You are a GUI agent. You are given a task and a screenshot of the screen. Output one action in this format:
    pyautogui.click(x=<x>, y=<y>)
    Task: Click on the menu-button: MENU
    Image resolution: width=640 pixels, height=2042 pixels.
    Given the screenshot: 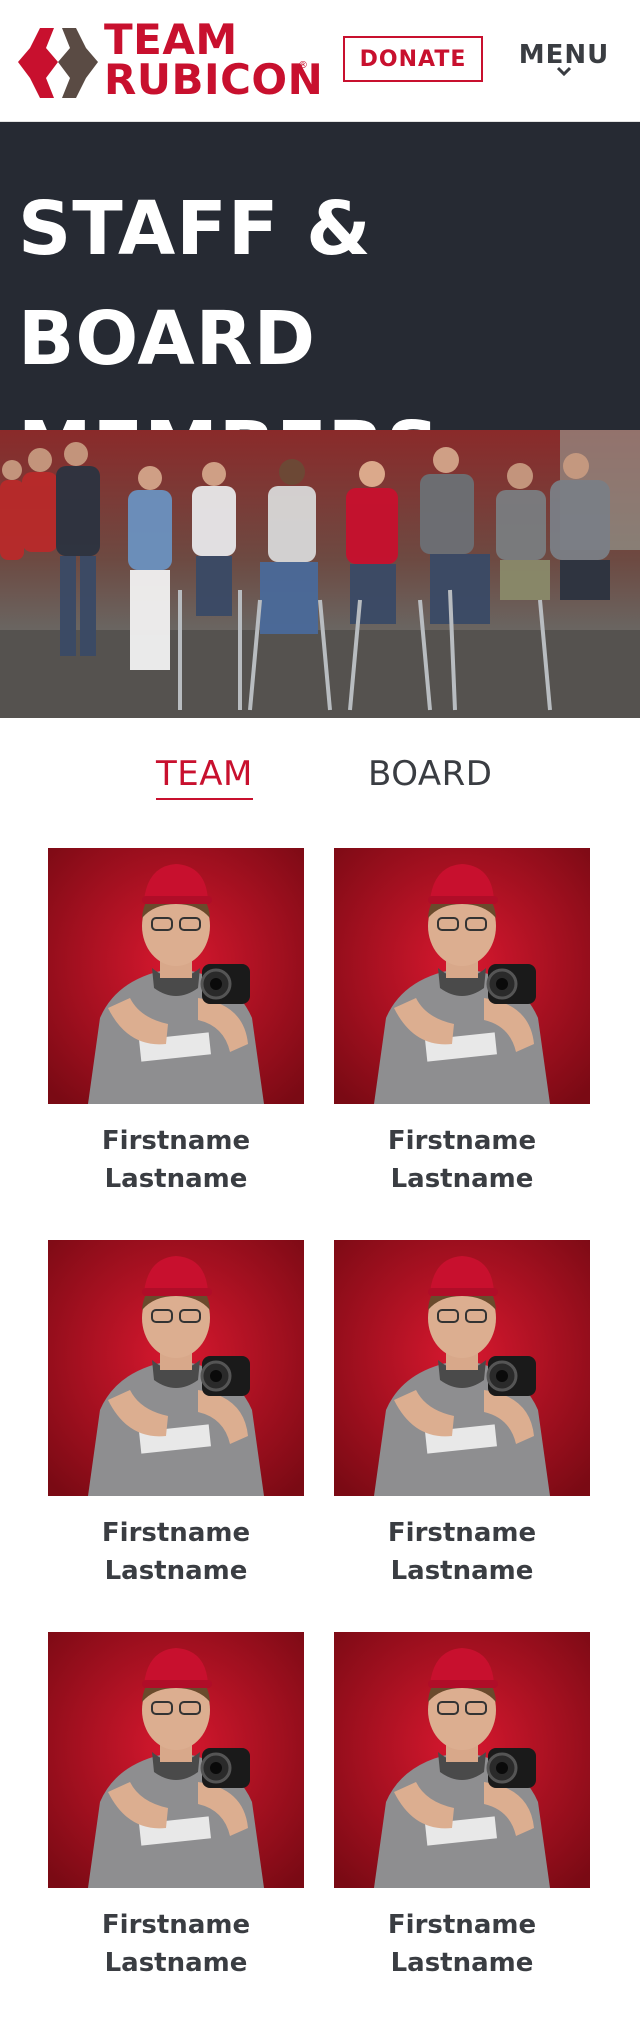 What is the action you would take?
    pyautogui.click(x=564, y=65)
    